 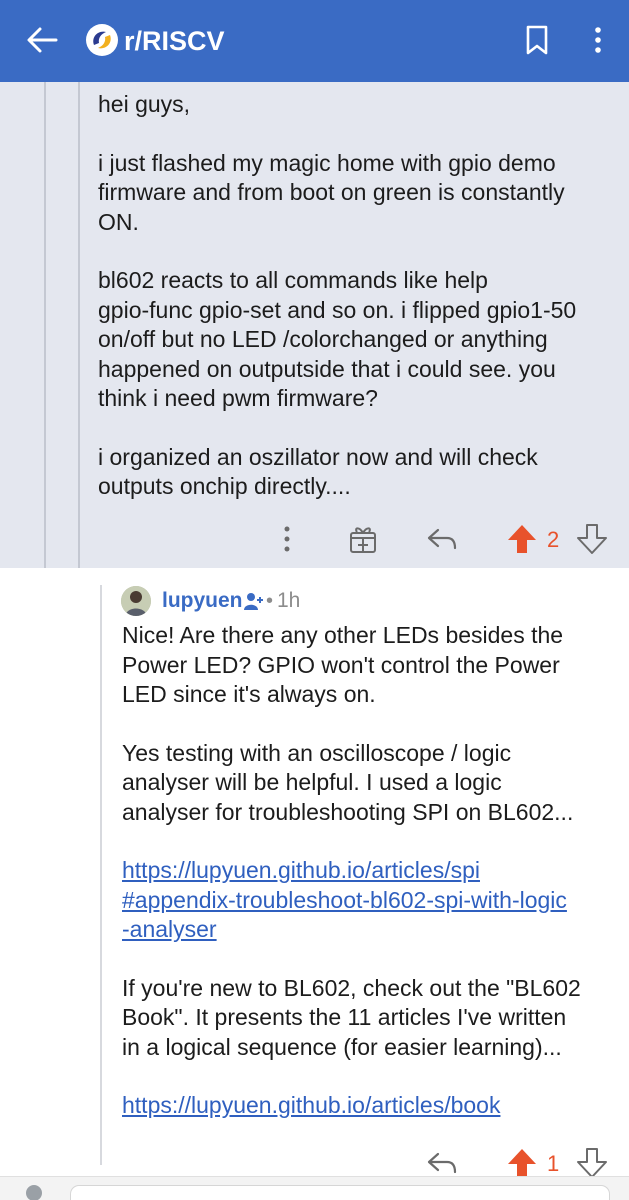 I want to click on subreddit-title: r/RISCV, so click(x=174, y=41).